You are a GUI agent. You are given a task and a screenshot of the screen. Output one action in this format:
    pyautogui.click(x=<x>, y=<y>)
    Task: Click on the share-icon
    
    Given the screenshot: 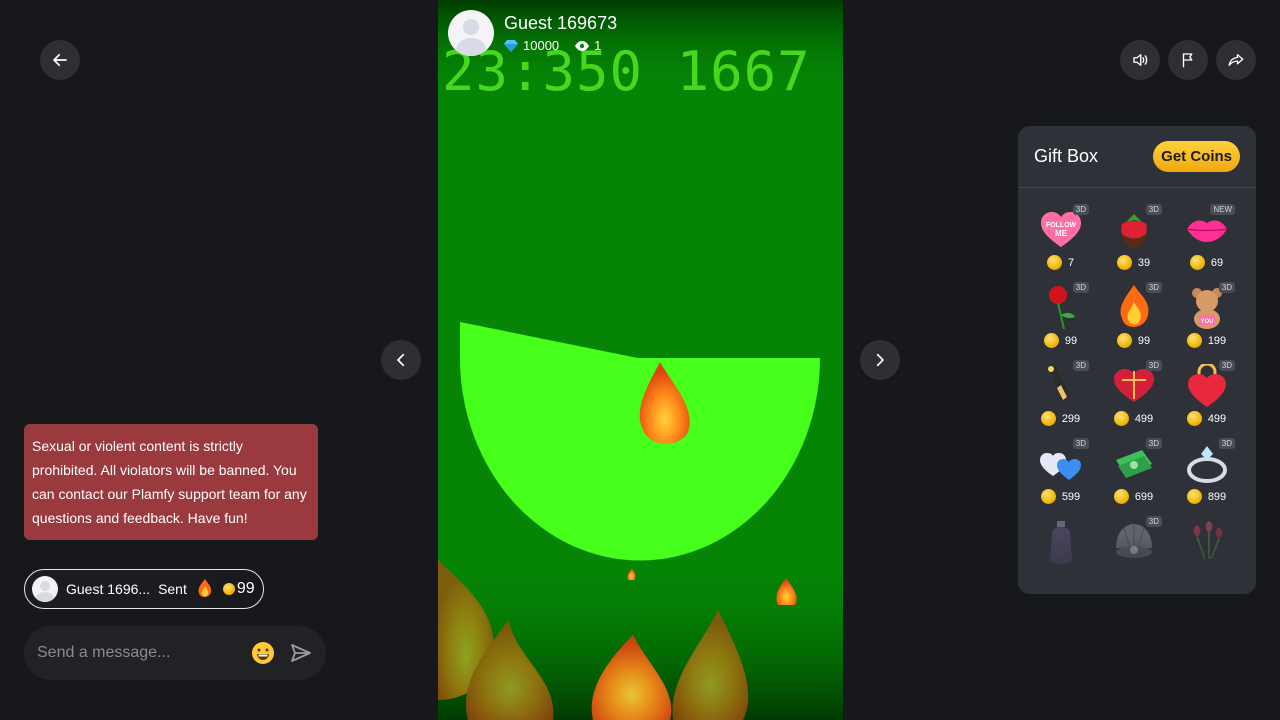 What is the action you would take?
    pyautogui.click(x=1236, y=60)
    